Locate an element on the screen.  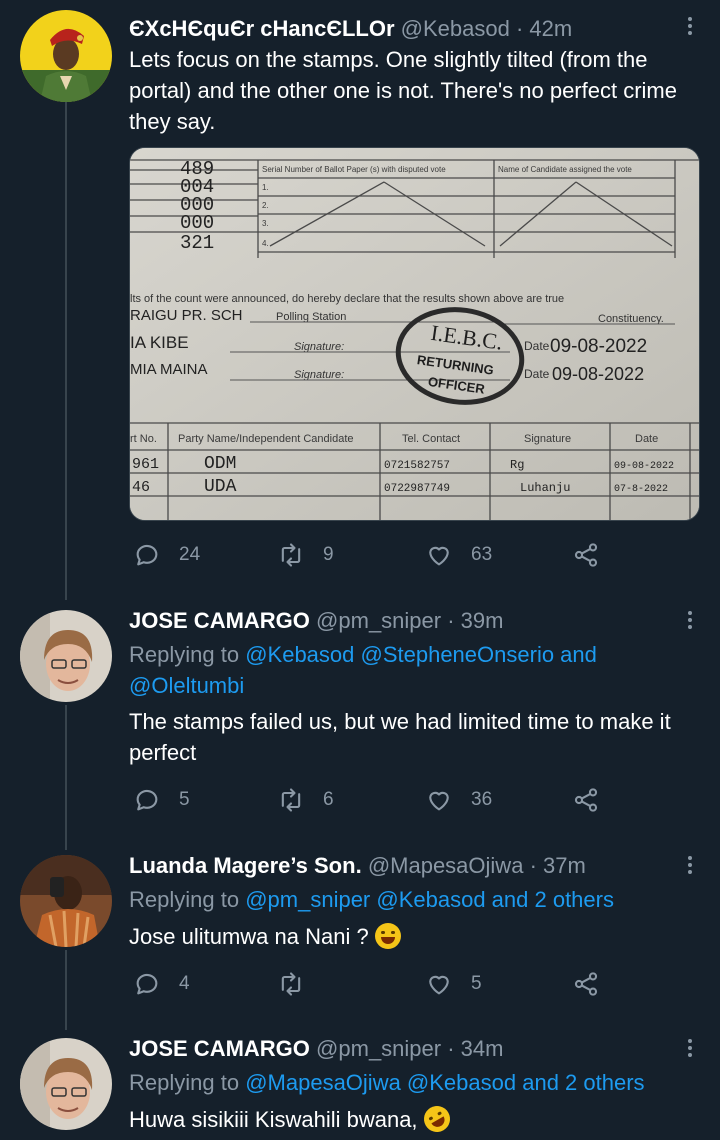
like-count: 36 is located at coordinates (482, 799).